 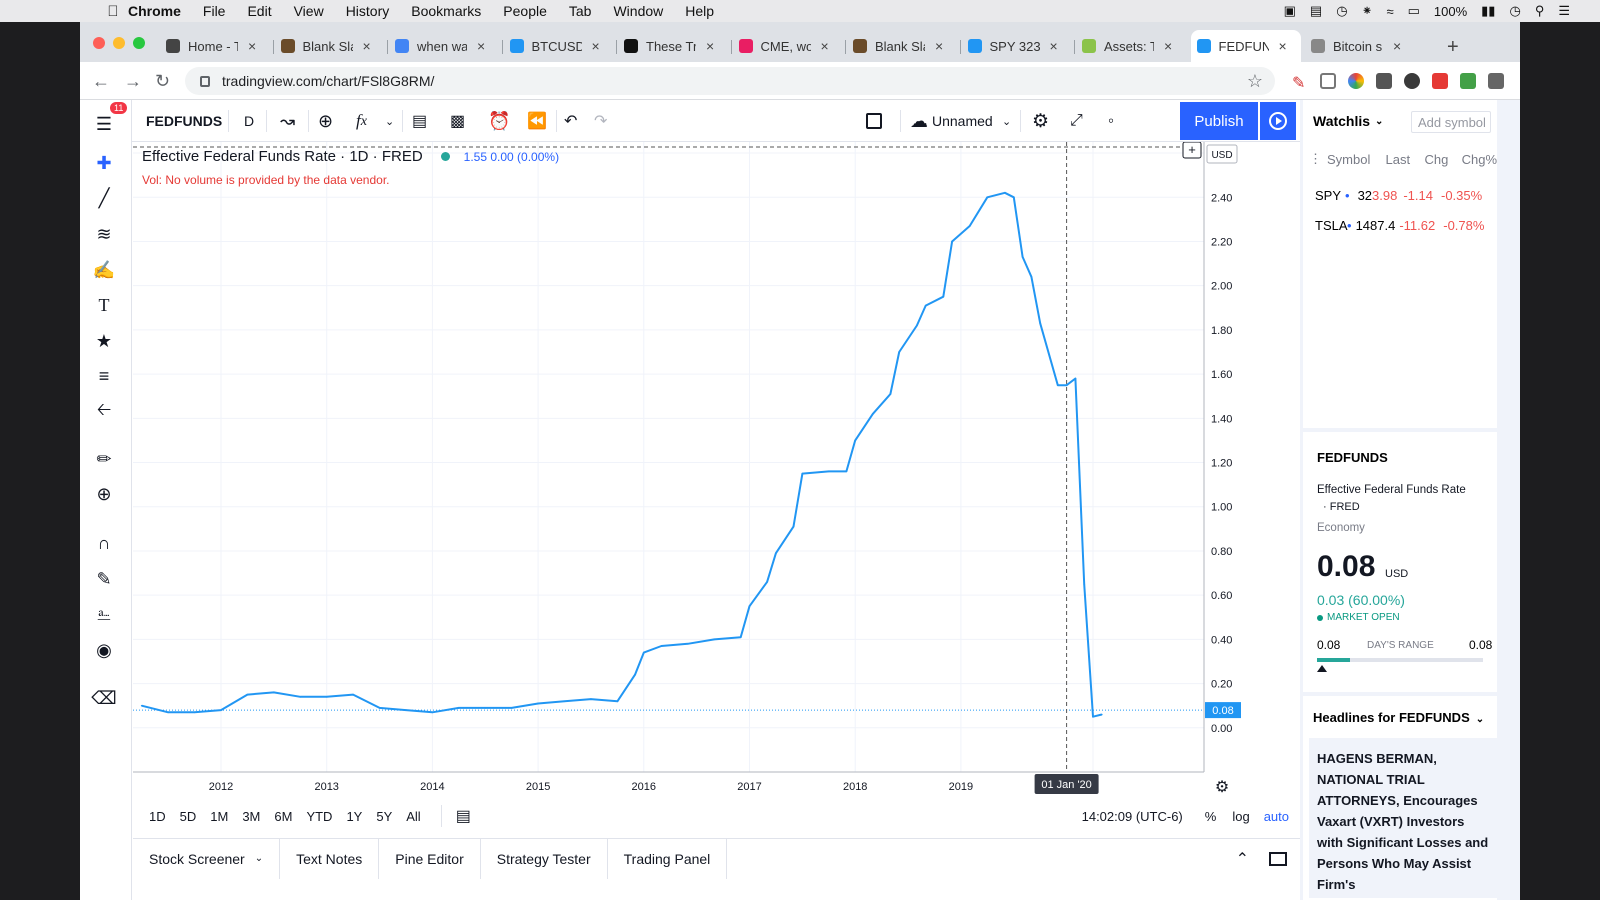 I want to click on financials-icon: ▤, so click(x=419, y=121).